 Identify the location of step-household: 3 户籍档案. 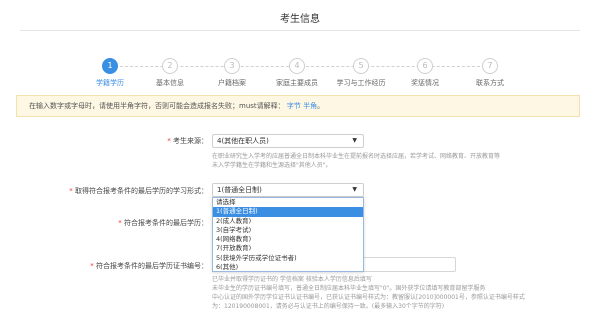
(232, 73).